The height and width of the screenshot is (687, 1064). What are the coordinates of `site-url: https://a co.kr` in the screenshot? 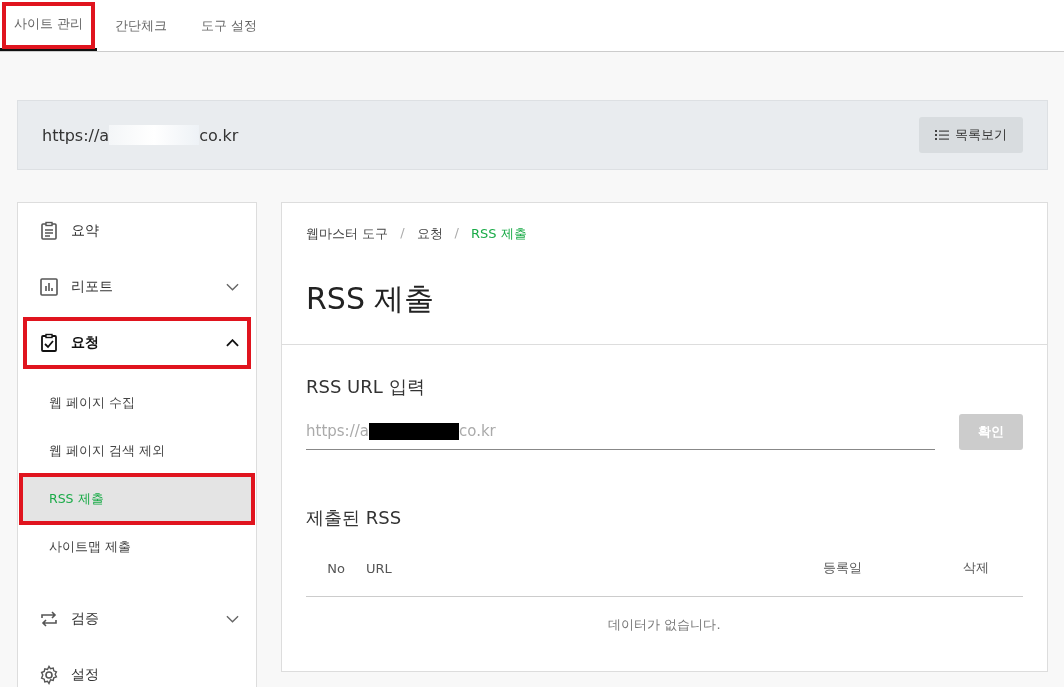 It's located at (140, 135).